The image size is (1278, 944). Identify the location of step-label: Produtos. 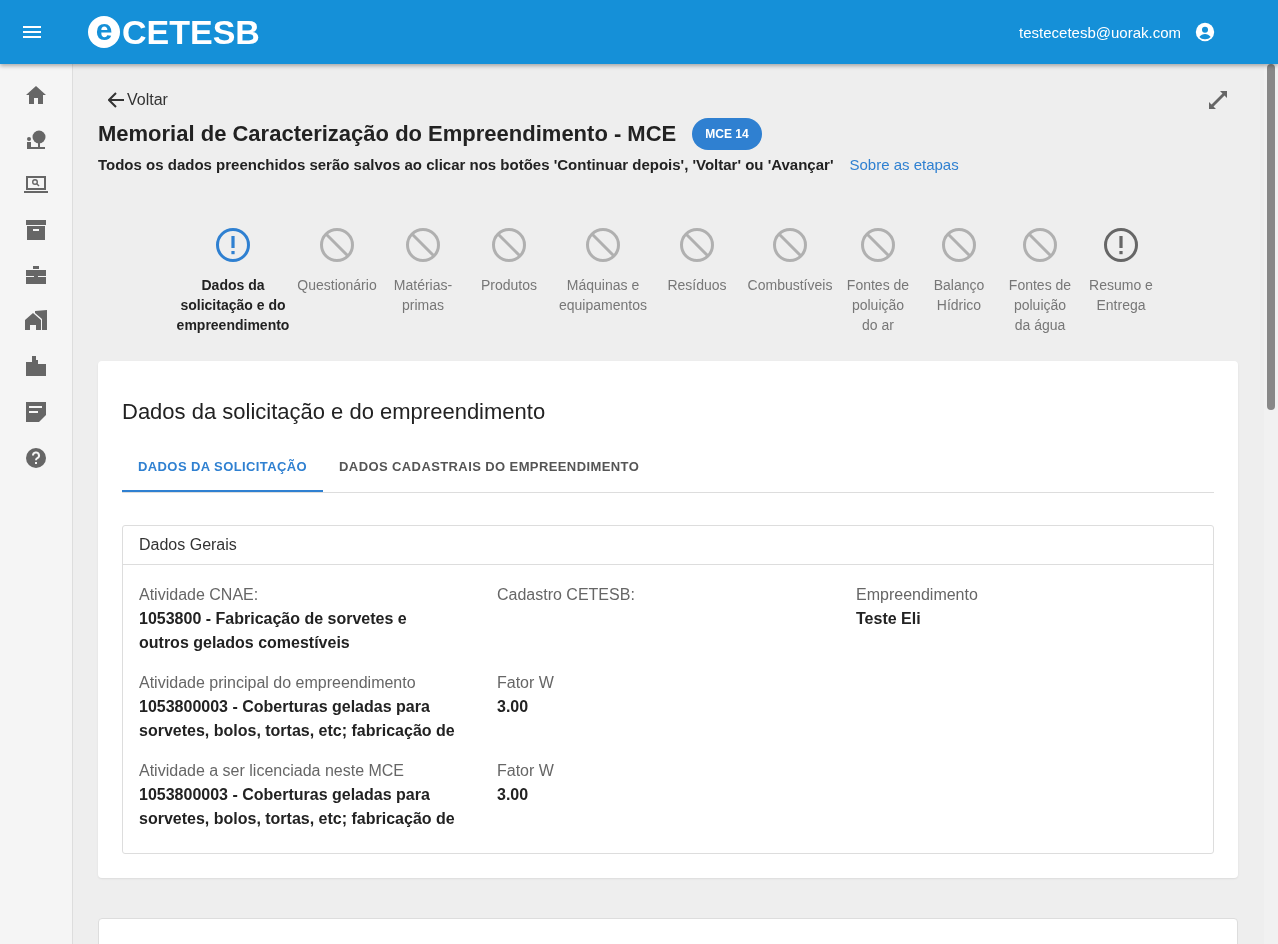
(508, 285).